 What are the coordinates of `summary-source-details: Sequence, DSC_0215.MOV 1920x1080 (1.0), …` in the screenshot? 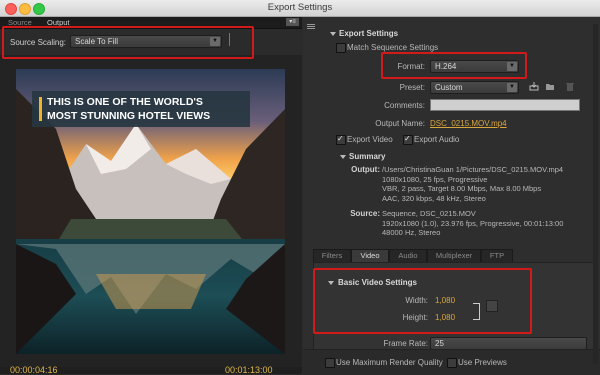 It's located at (472, 223).